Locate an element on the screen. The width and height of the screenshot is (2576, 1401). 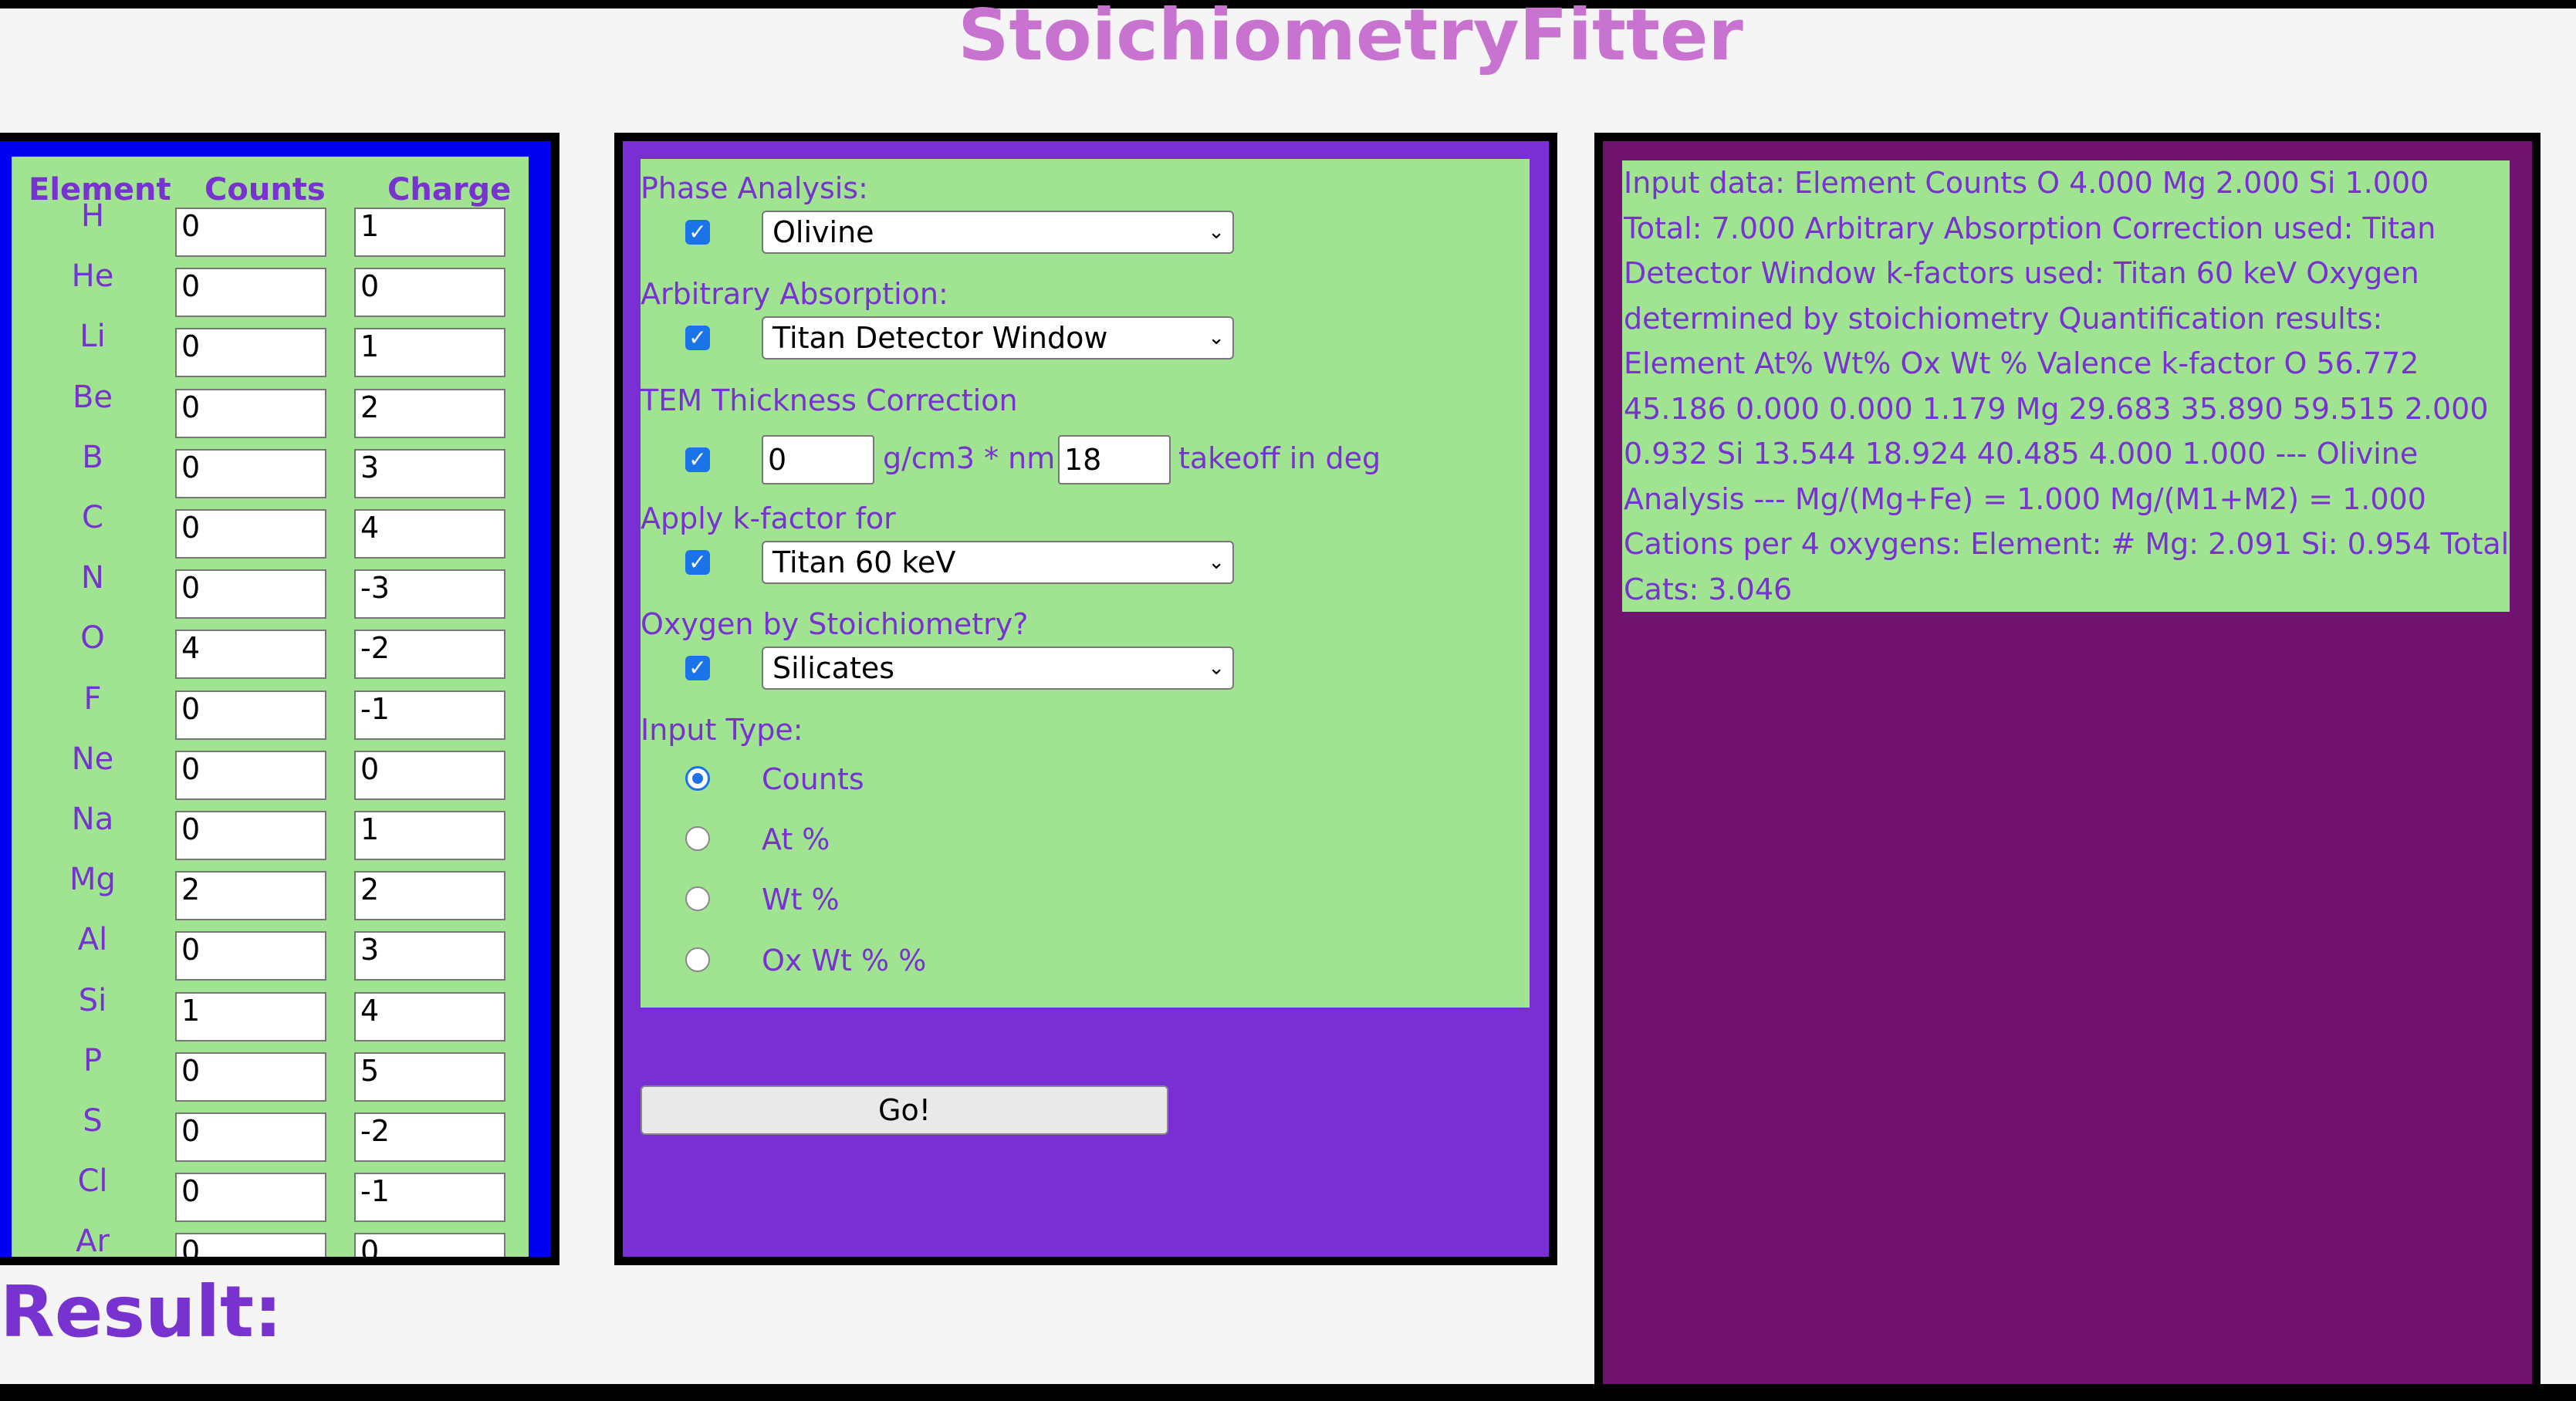
element-symbol: O is located at coordinates (92, 638).